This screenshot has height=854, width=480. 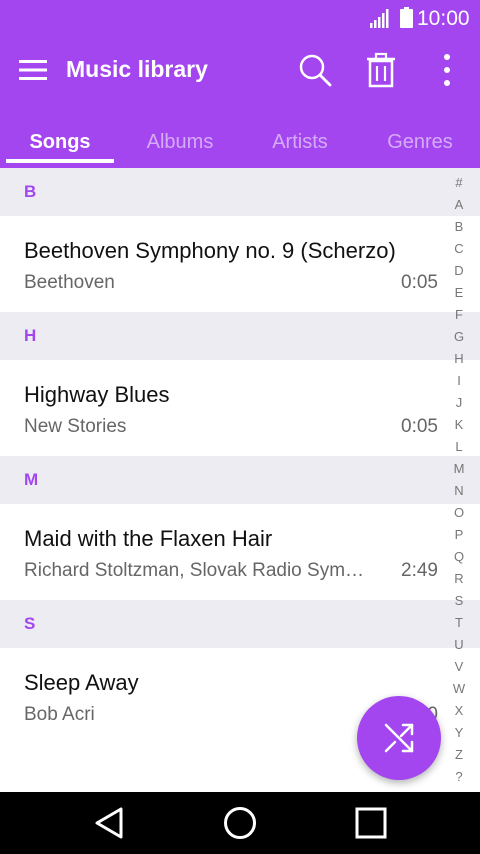 I want to click on page-title: Music library, so click(x=137, y=69).